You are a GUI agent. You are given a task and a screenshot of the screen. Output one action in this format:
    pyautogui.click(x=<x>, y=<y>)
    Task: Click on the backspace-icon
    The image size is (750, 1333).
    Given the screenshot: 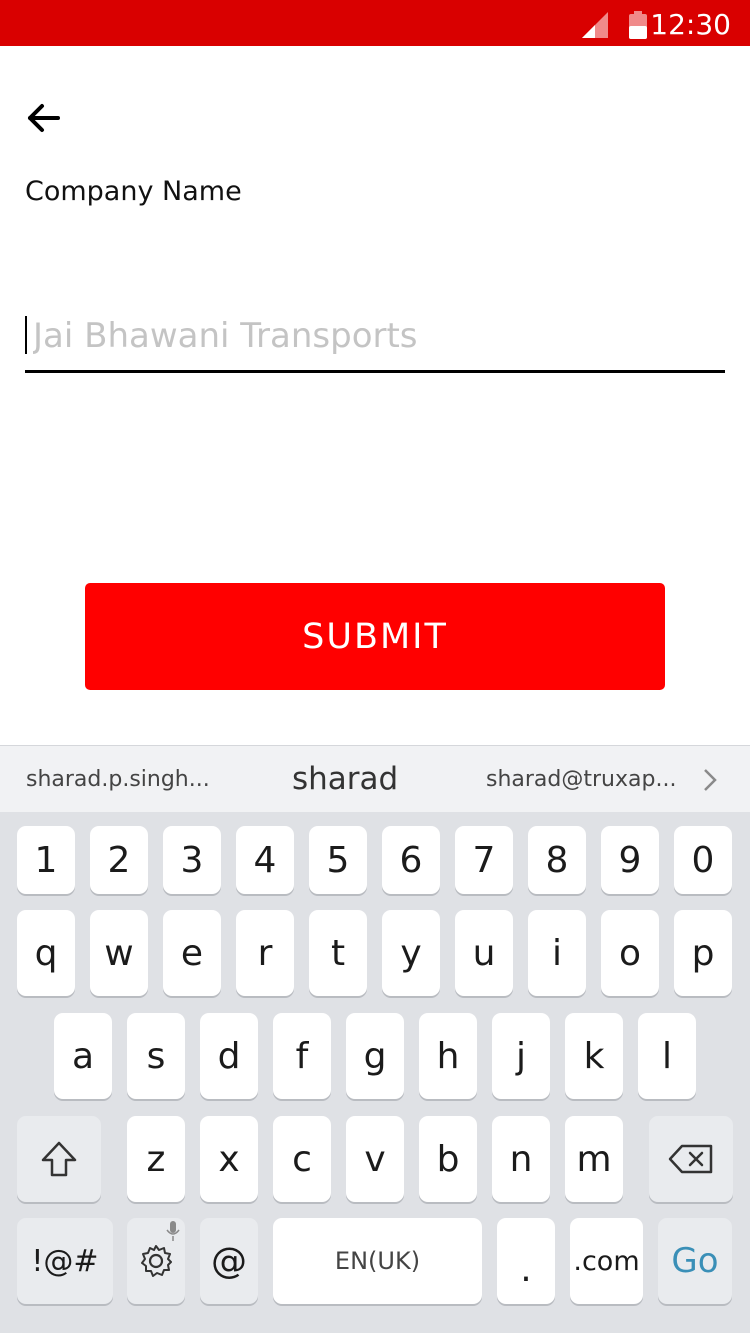 What is the action you would take?
    pyautogui.click(x=690, y=1159)
    